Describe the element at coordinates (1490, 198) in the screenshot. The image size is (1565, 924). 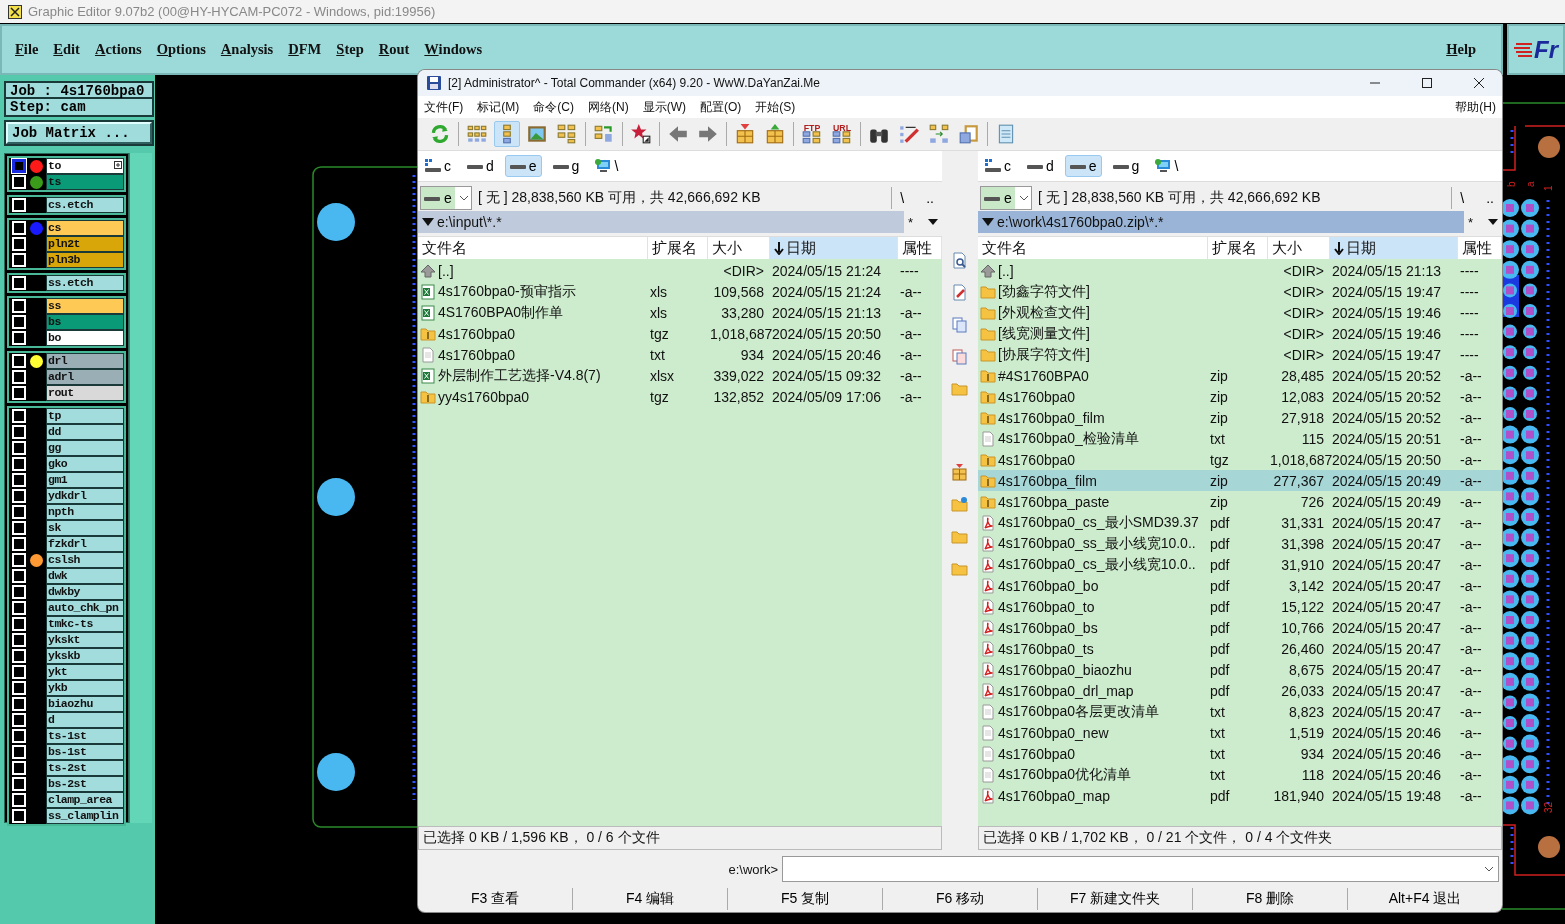
I see `parent-button: ..` at that location.